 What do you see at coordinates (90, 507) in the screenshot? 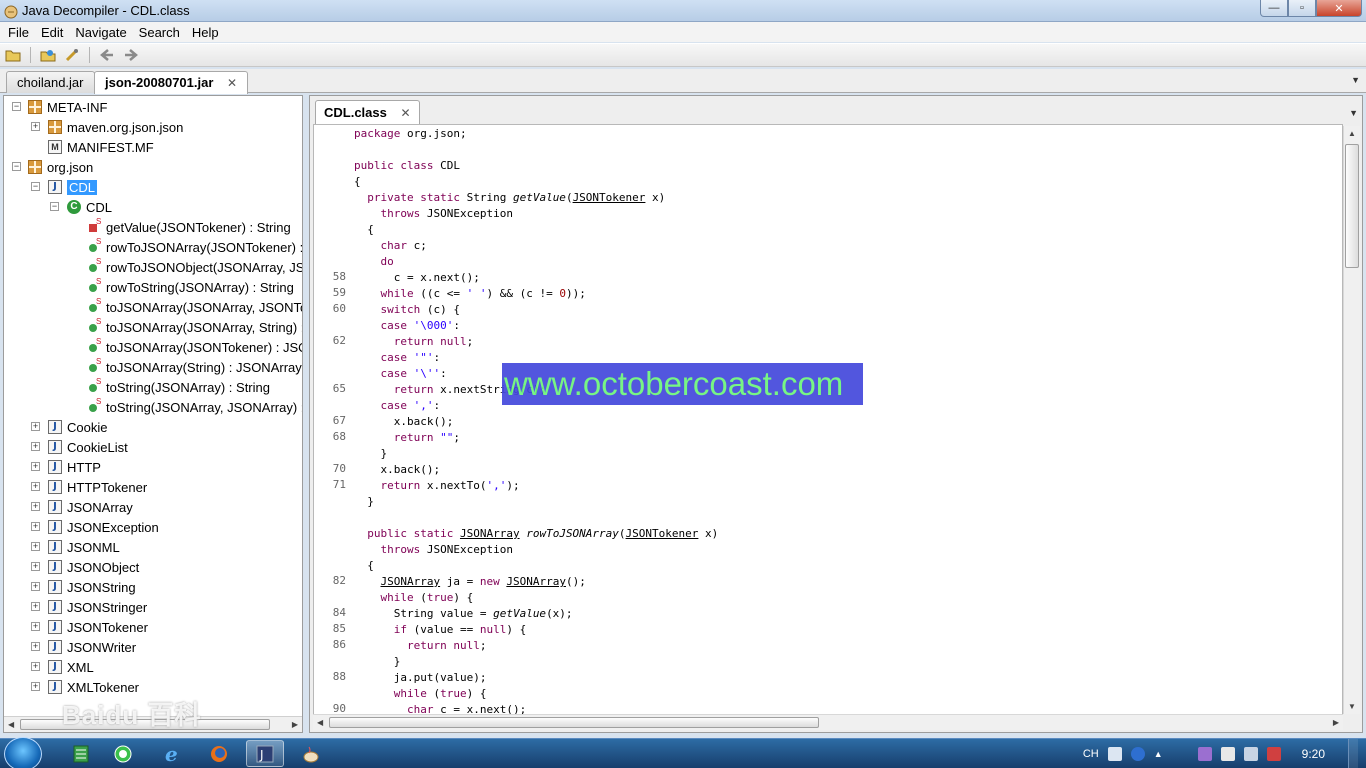
I see `tree-class-jsonarray: J JSONArray` at bounding box center [90, 507].